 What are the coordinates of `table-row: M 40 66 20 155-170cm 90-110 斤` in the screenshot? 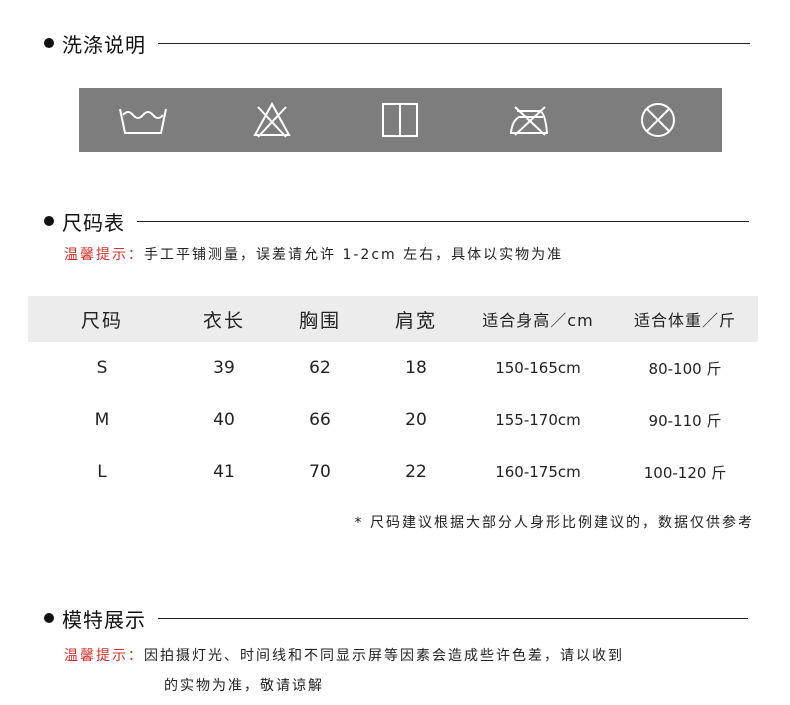 It's located at (393, 420).